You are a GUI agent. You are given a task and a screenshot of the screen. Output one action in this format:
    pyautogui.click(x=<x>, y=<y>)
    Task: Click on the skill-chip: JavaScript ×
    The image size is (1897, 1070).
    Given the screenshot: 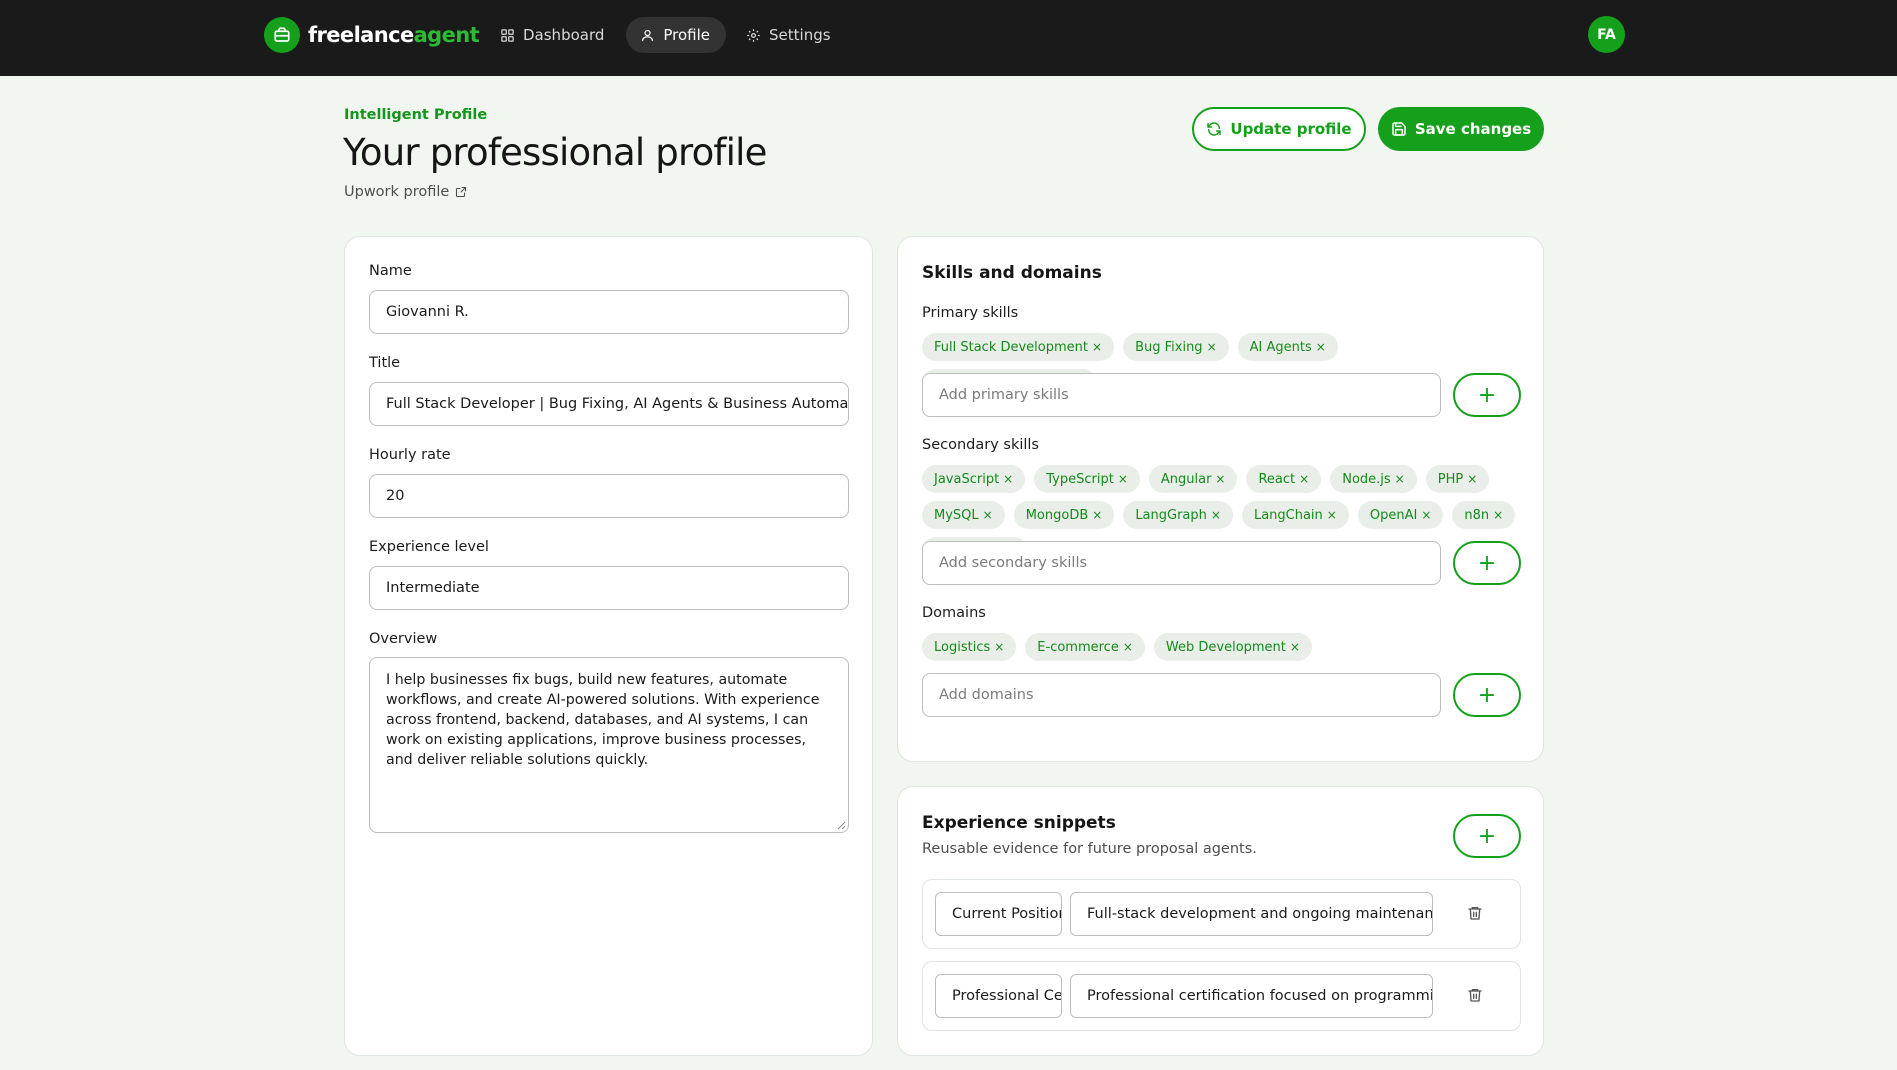 What is the action you would take?
    pyautogui.click(x=974, y=479)
    